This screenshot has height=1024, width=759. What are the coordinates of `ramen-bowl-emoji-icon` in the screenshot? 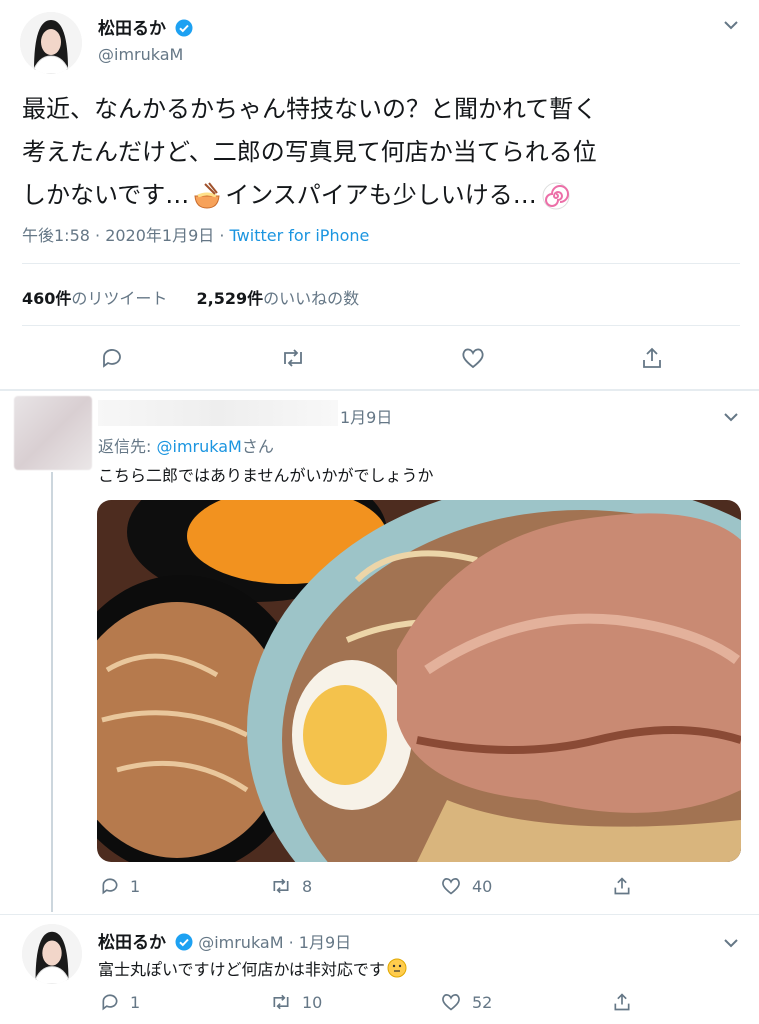 It's located at (207, 196).